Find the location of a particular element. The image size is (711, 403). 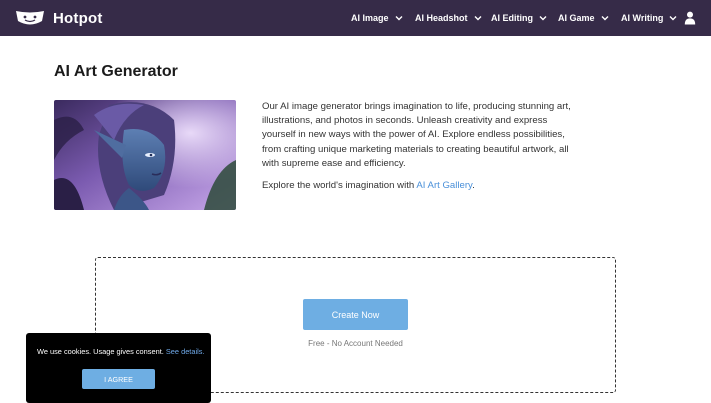

explore-suffix: . is located at coordinates (473, 185).